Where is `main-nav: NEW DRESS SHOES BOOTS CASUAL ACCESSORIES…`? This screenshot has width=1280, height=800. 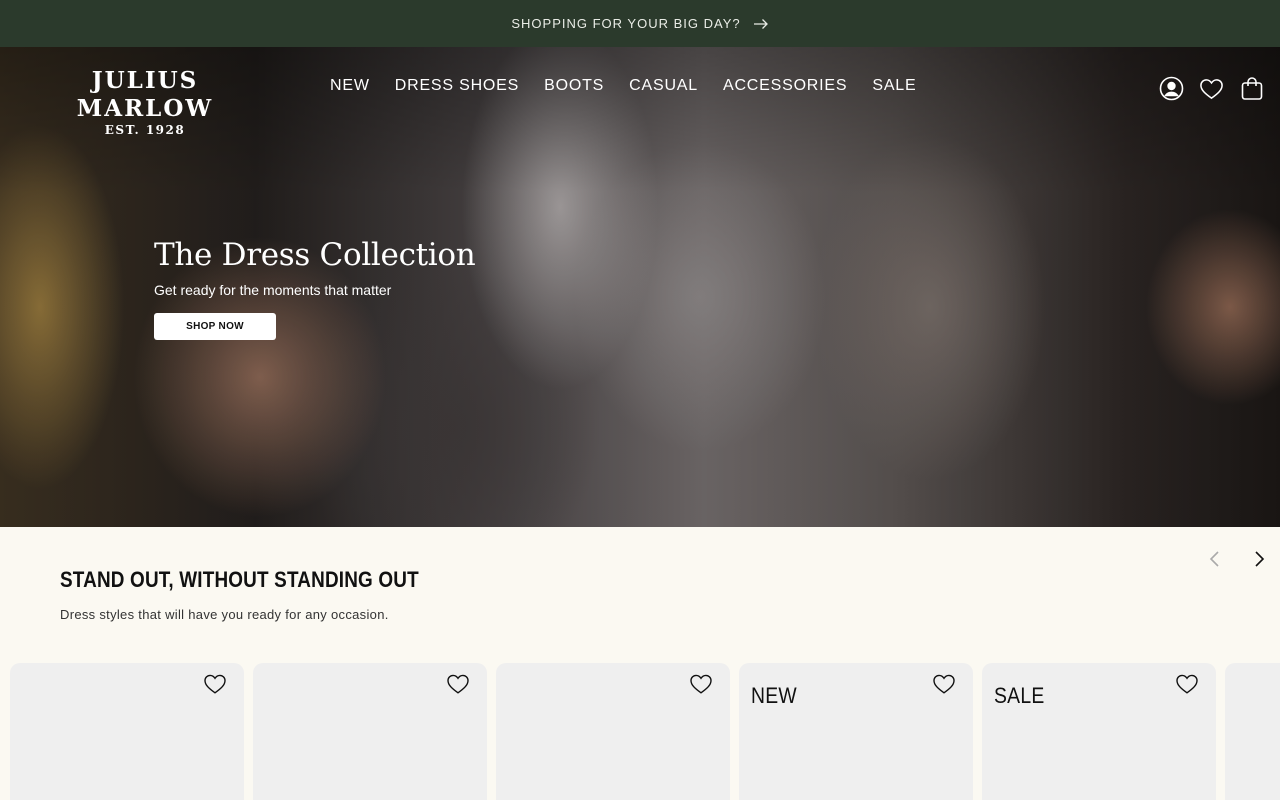 main-nav: NEW DRESS SHOES BOOTS CASUAL ACCESSORIES… is located at coordinates (623, 86).